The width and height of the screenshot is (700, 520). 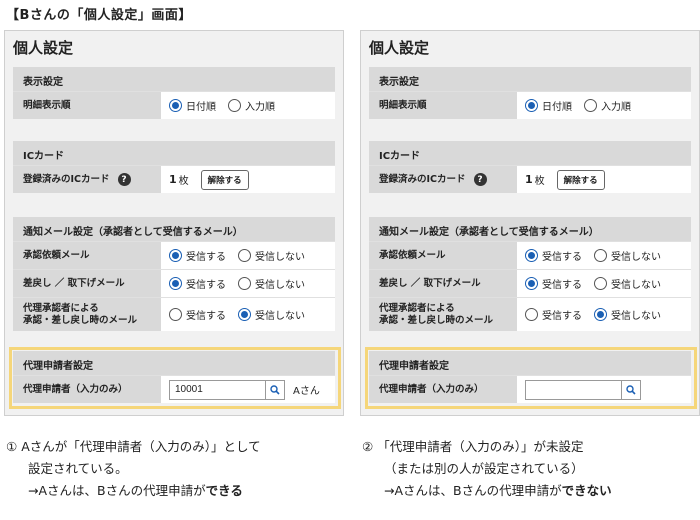 What do you see at coordinates (78, 468) in the screenshot?
I see `caption-line: 設定されている。` at bounding box center [78, 468].